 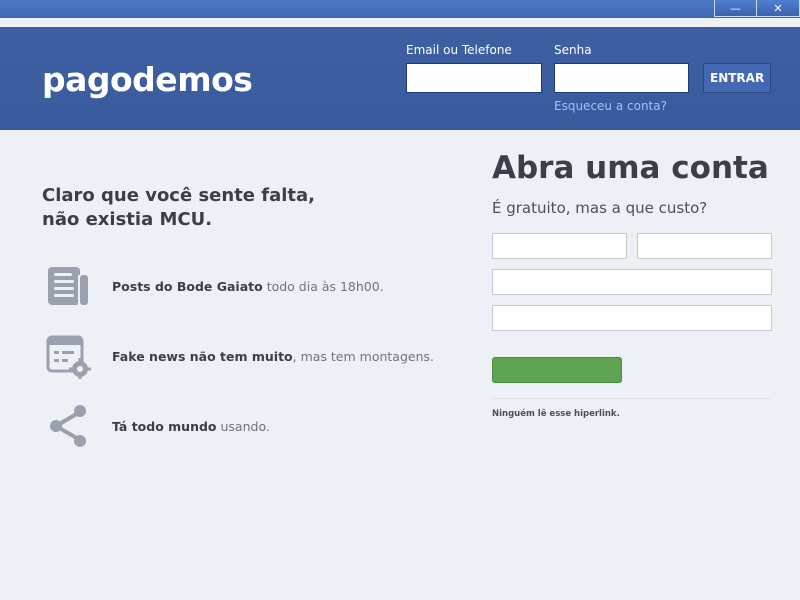 What do you see at coordinates (179, 195) in the screenshot?
I see `tagline-line-1: Claro que você sente falta,` at bounding box center [179, 195].